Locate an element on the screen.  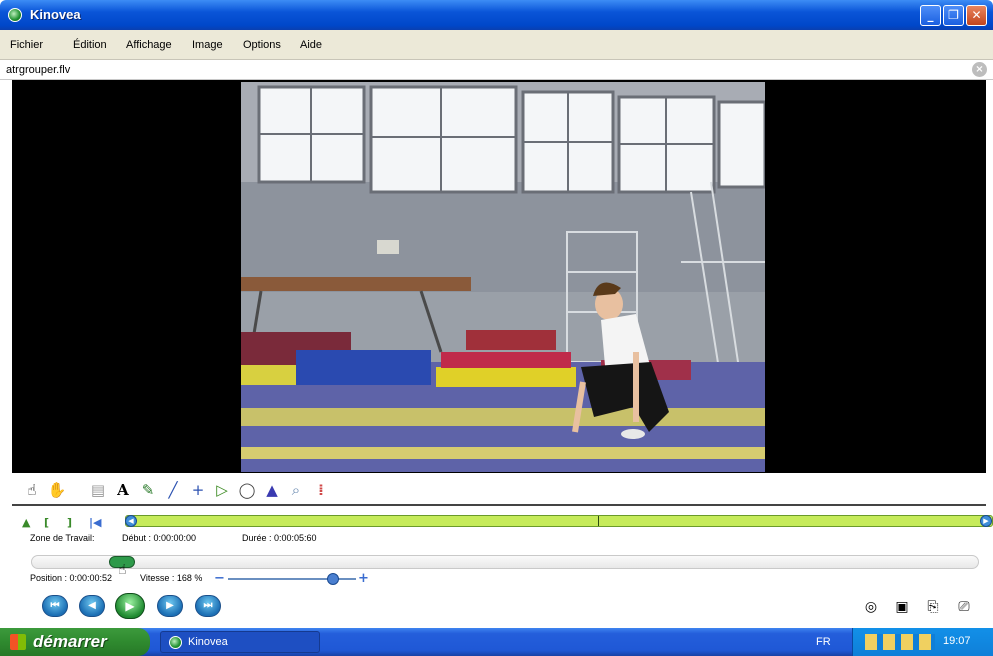
menu-affichage: Affichage is located at coordinates (149, 45).